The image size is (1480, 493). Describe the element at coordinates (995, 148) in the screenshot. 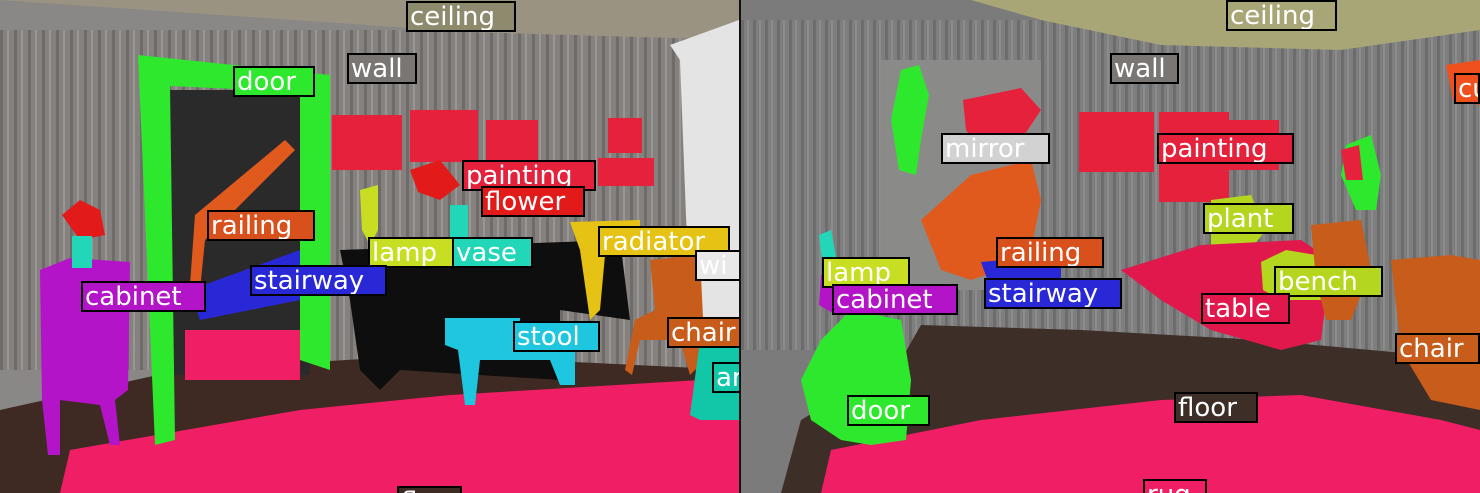

I see `label-mirror: mirror` at that location.